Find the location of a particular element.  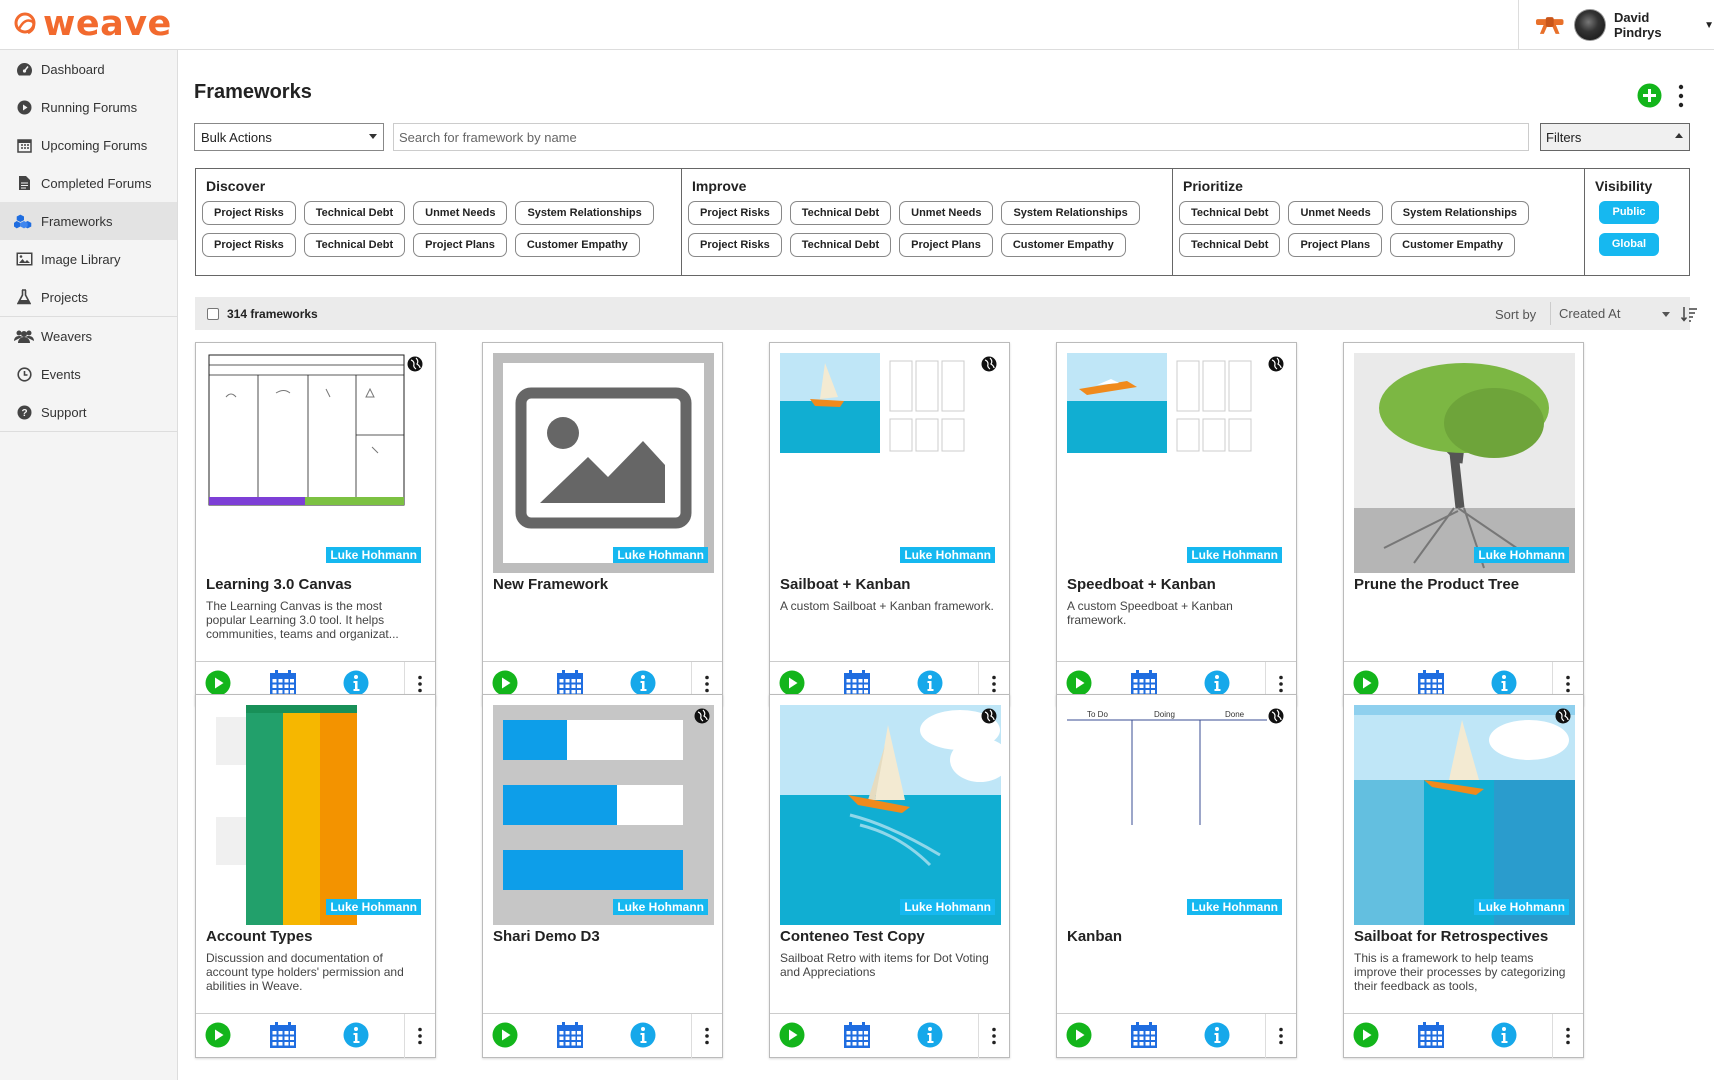

sidebar-item-frameworks: Frameworks is located at coordinates (88, 221).